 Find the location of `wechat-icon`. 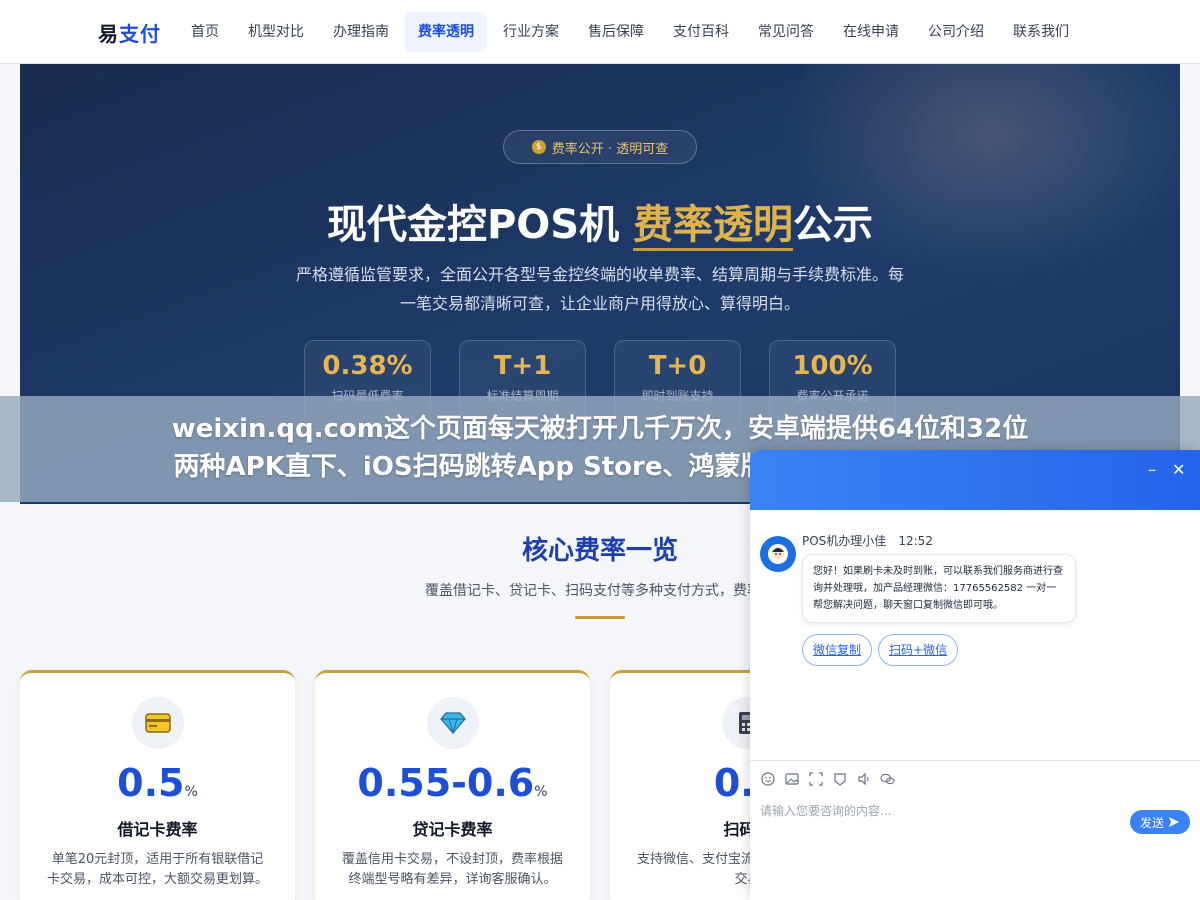

wechat-icon is located at coordinates (887, 778).